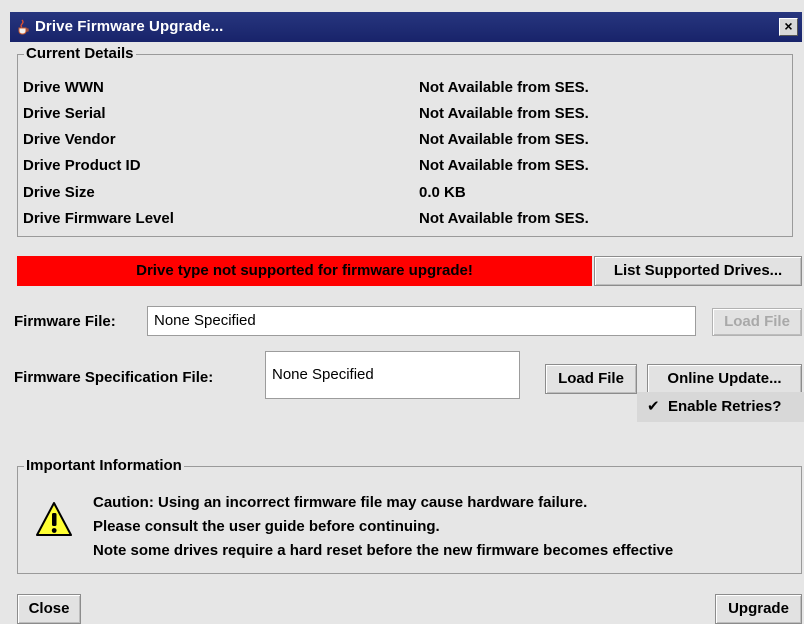 The height and width of the screenshot is (624, 804). I want to click on drive-vendor-label: Drive Vendor, so click(69, 139).